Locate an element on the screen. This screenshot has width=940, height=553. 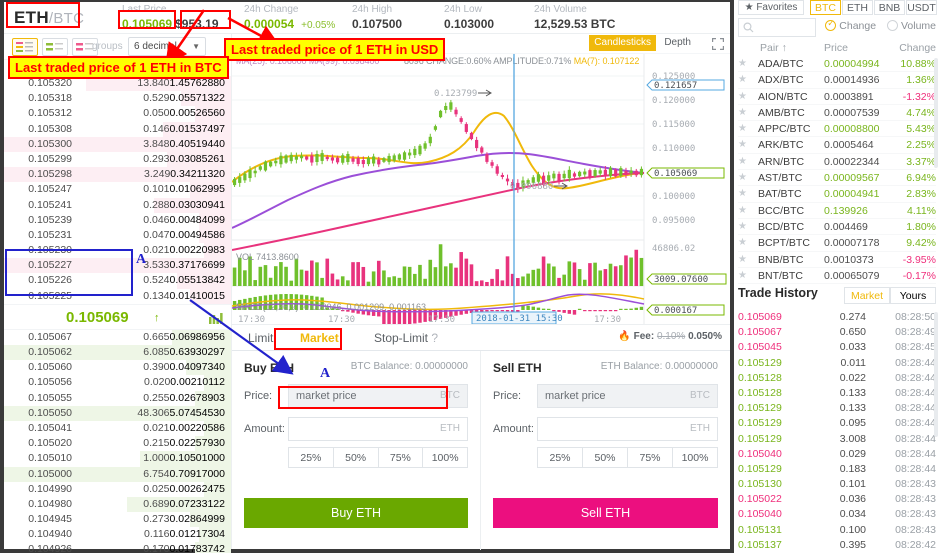
order-book-row: 0.105298 3.249 0.34211320 is located at coordinates (117, 175).